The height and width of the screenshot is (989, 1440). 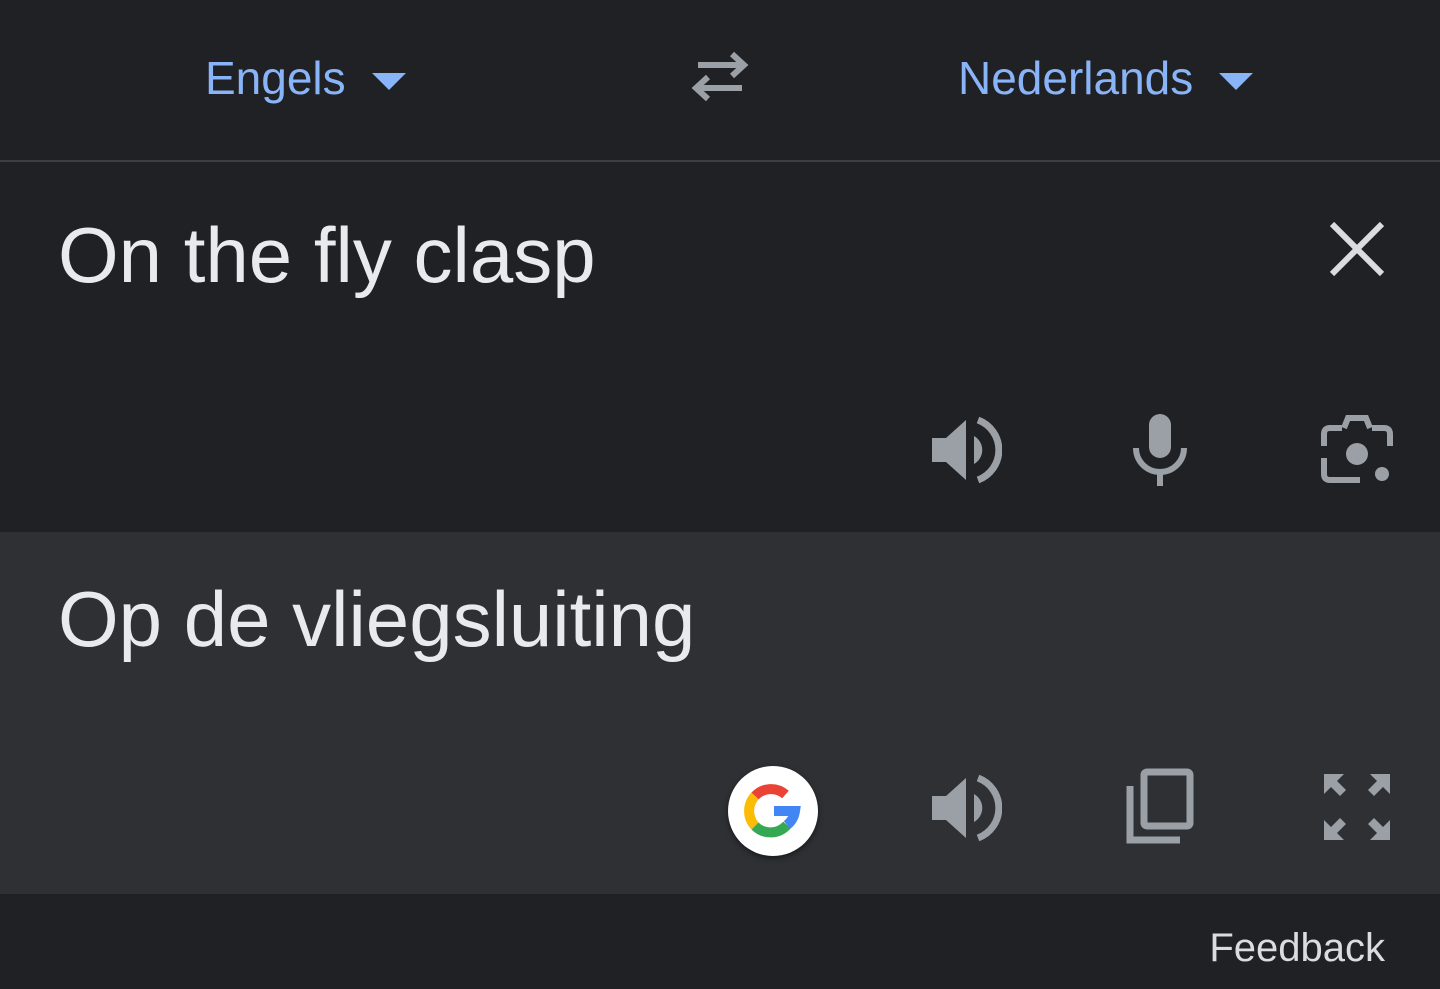 I want to click on copy-icon, so click(x=1160, y=807).